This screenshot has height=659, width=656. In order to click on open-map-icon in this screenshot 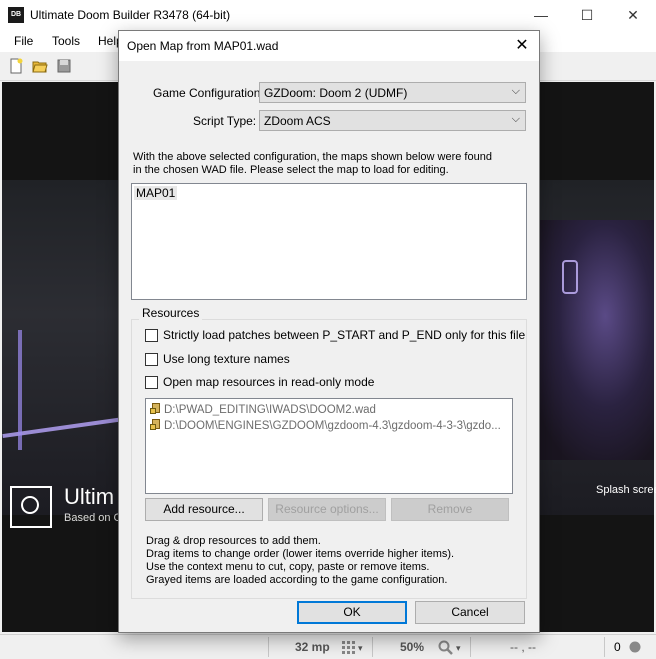, I will do `click(40, 66)`.